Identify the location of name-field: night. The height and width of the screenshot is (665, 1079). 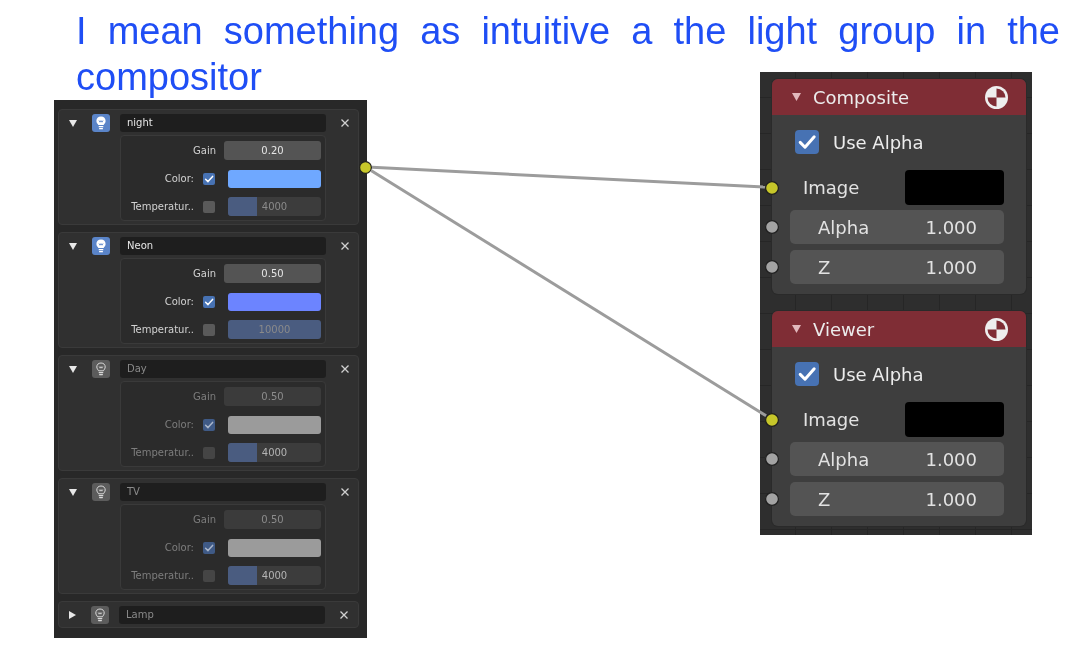
(223, 123).